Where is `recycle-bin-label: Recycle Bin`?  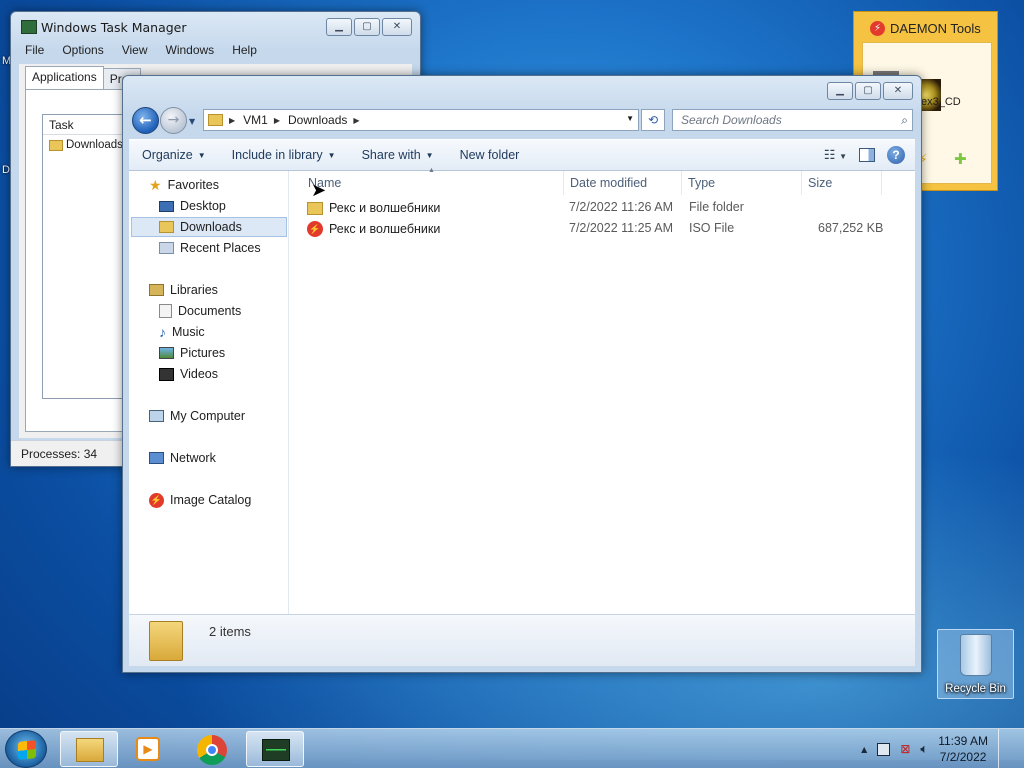
recycle-bin-label: Recycle Bin is located at coordinates (975, 689).